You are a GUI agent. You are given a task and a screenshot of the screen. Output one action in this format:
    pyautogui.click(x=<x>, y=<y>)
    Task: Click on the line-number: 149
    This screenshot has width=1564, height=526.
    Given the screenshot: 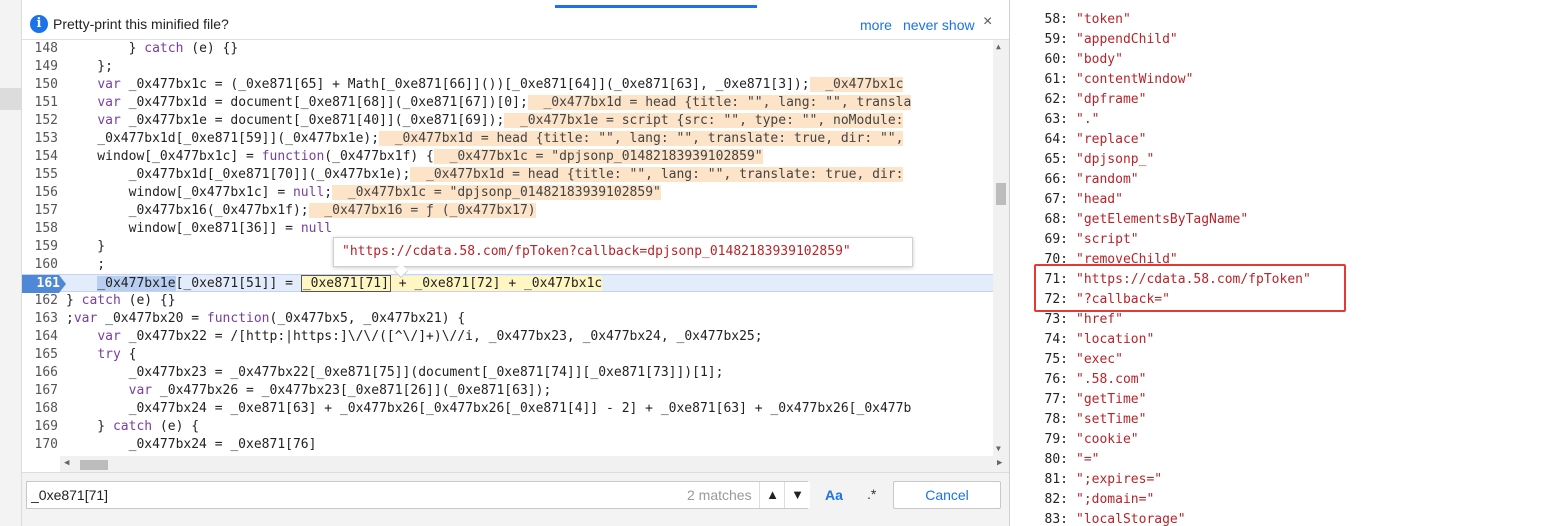 What is the action you would take?
    pyautogui.click(x=40, y=67)
    